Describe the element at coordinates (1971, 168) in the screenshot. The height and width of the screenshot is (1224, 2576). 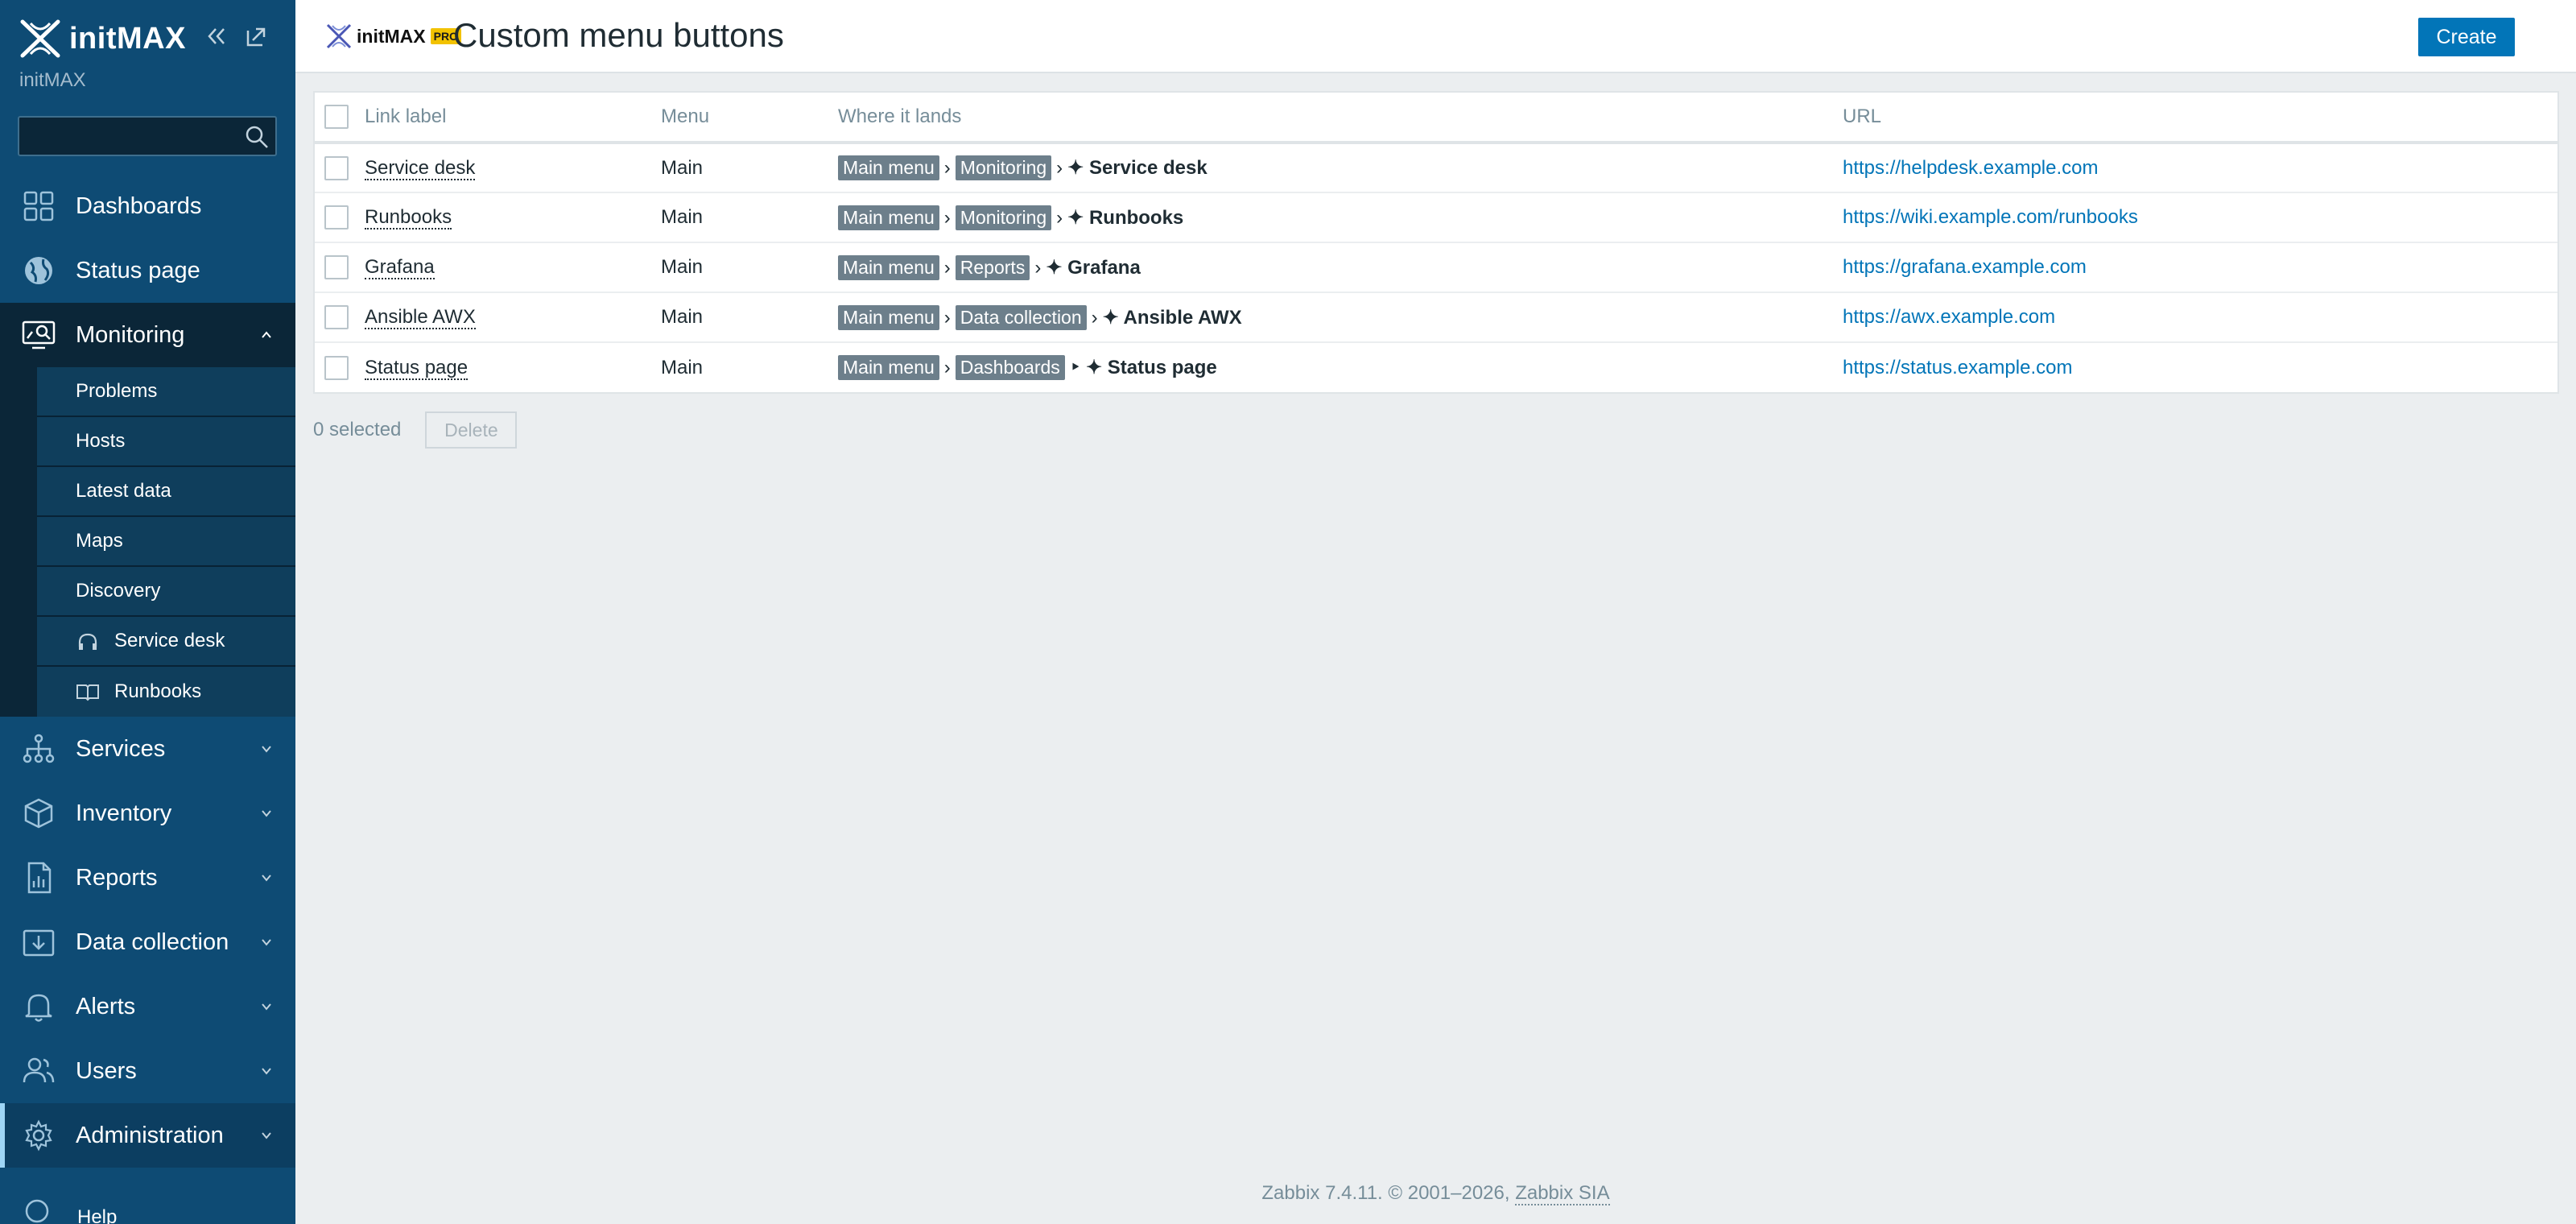
I see `url-link: https://helpdesk.example.com` at that location.